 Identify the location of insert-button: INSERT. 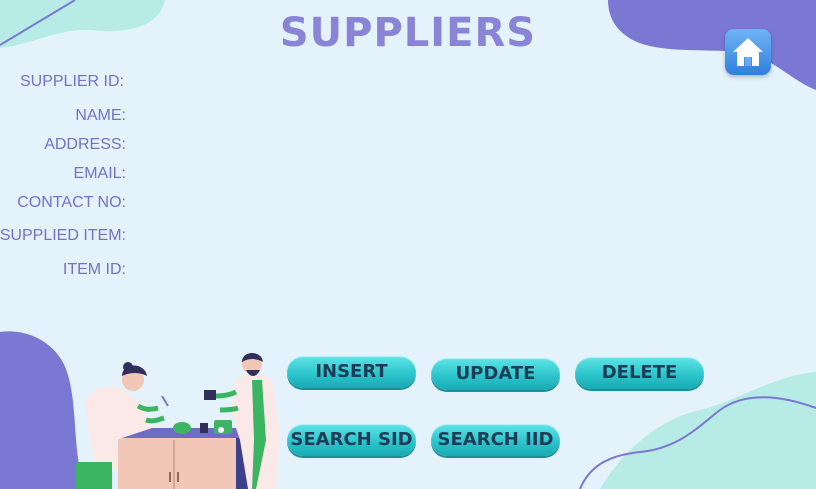
(351, 372).